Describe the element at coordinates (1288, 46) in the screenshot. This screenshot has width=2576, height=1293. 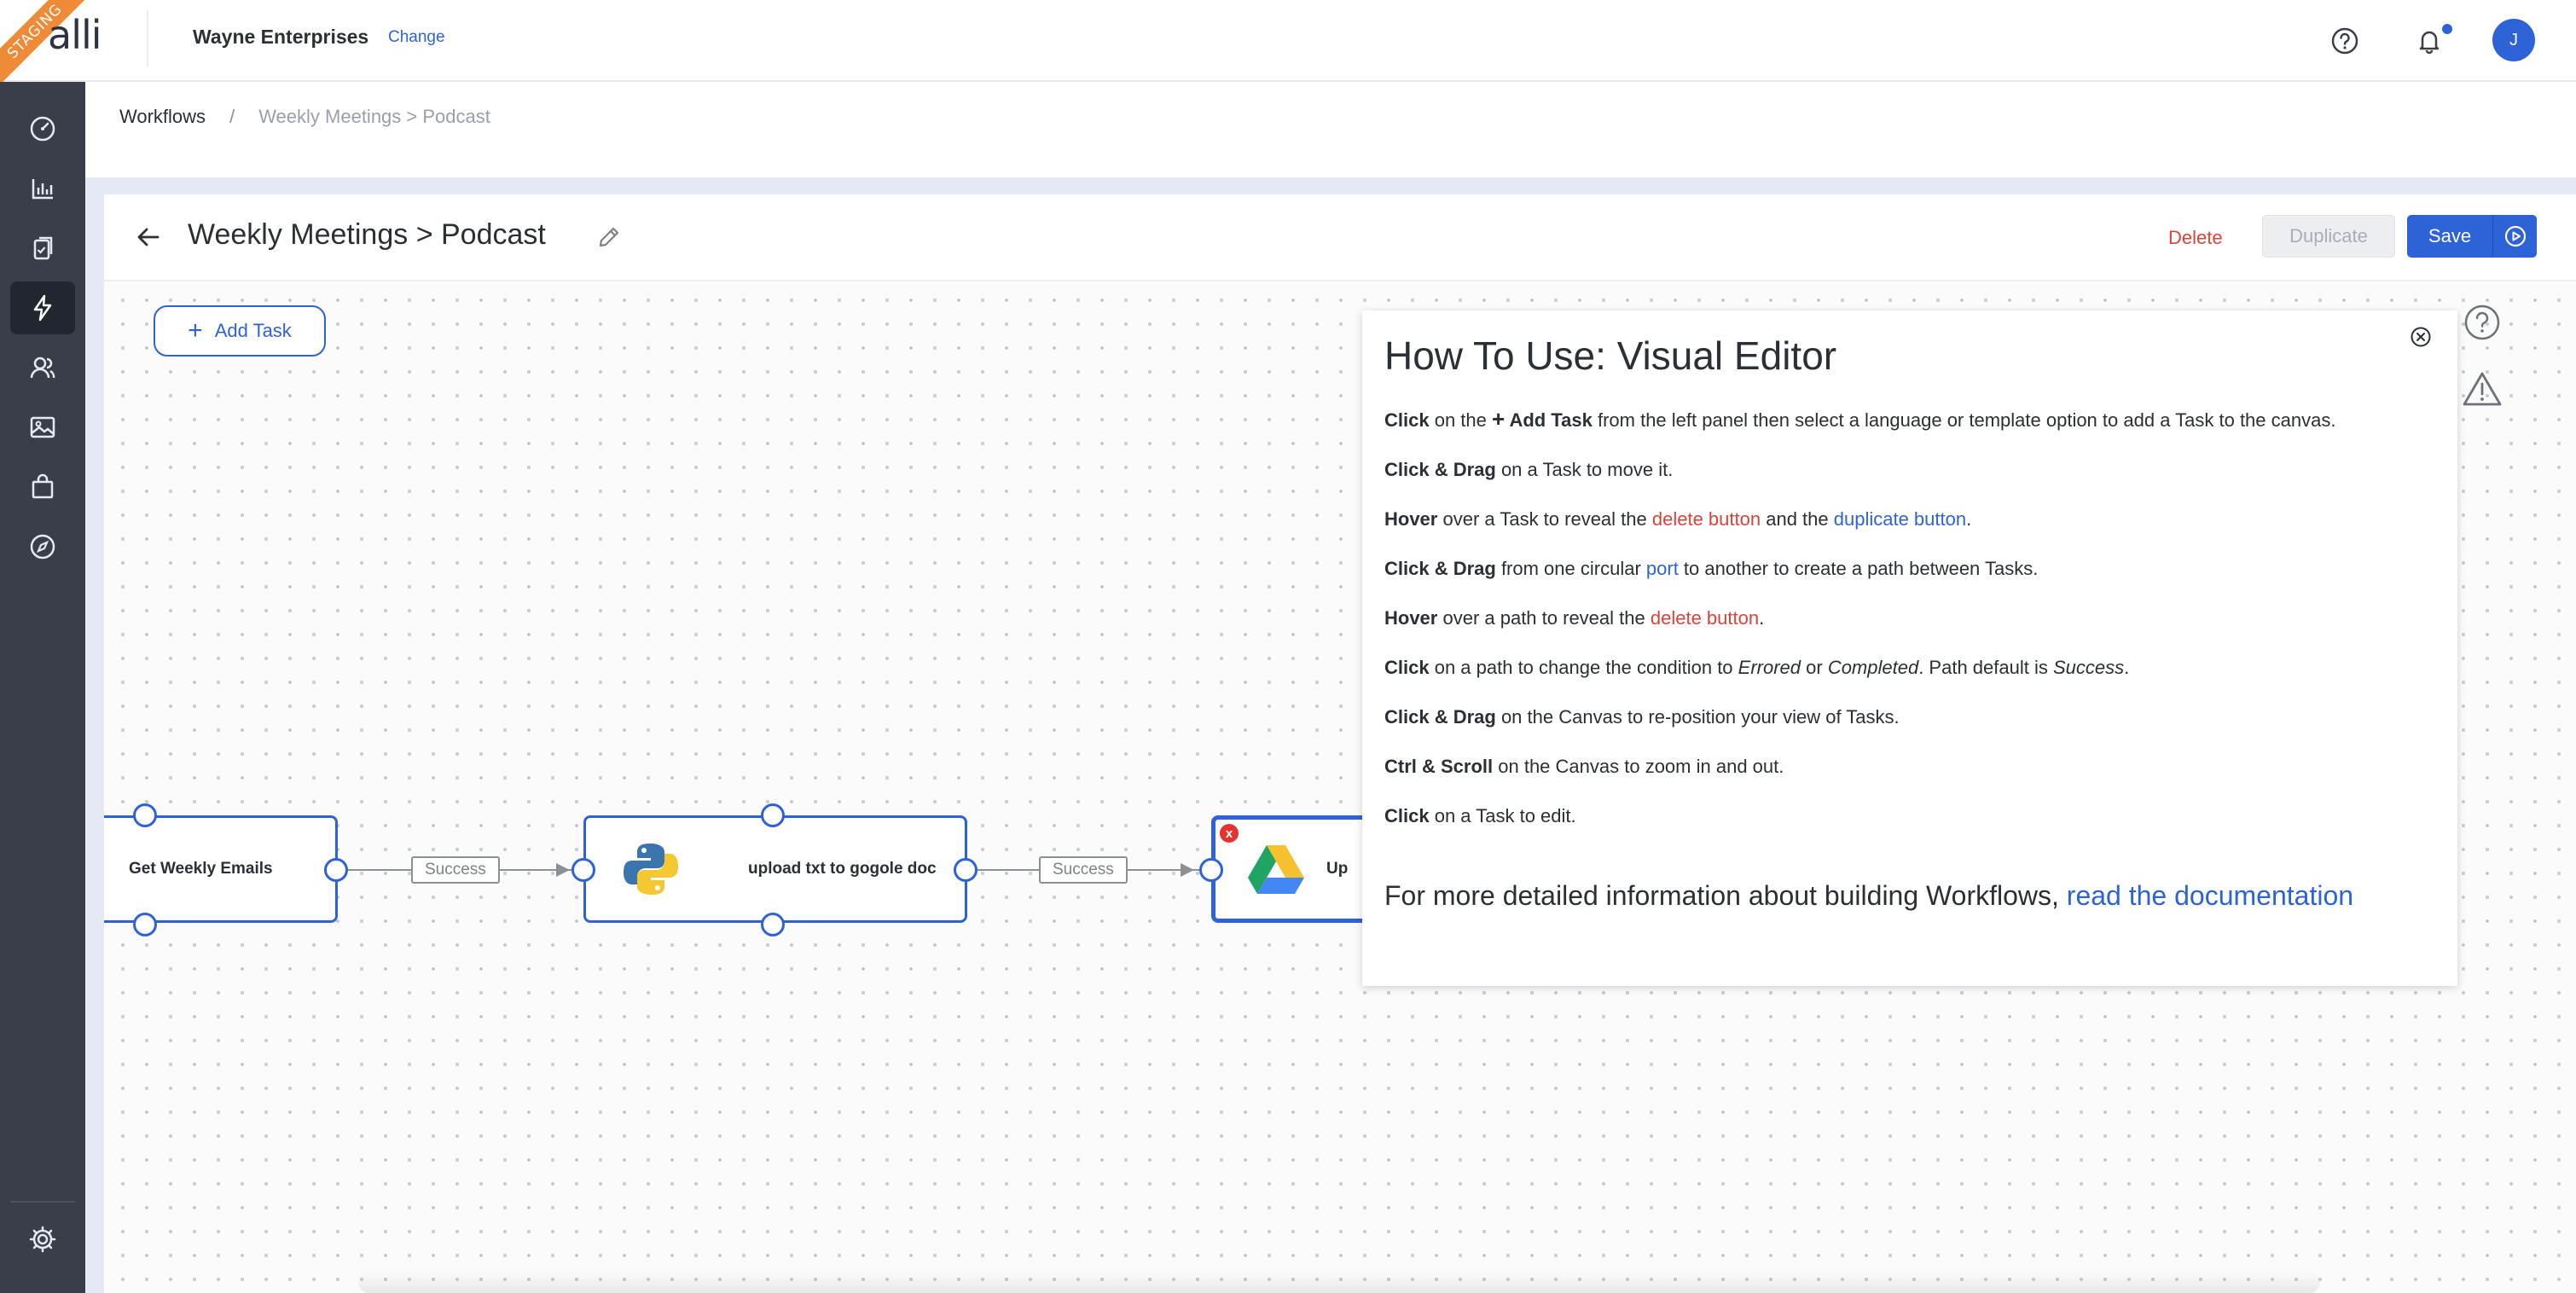
I see `top-bar: STAGING alli Wayne Enterprises Change J` at that location.